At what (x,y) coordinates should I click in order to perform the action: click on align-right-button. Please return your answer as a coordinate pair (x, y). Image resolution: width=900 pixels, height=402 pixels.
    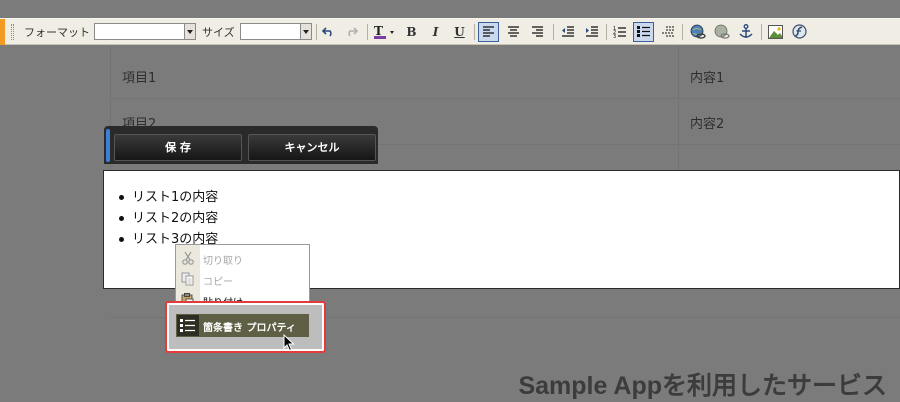
    Looking at the image, I should click on (537, 32).